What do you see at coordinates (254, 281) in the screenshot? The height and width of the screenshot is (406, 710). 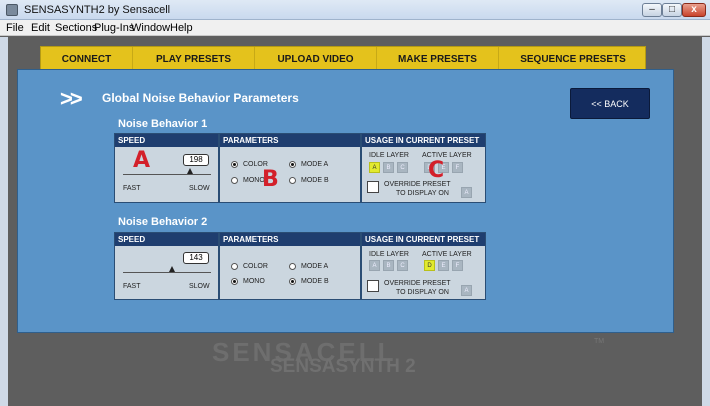 I see `mono-label: MONO` at bounding box center [254, 281].